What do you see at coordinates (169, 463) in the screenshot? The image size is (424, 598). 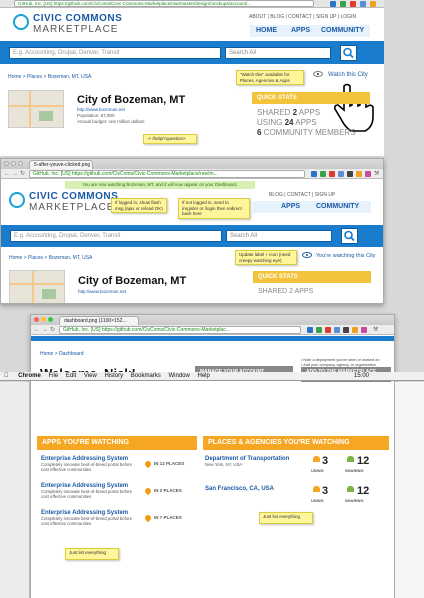 I see `app-places-count: IN 12 PLACES` at bounding box center [169, 463].